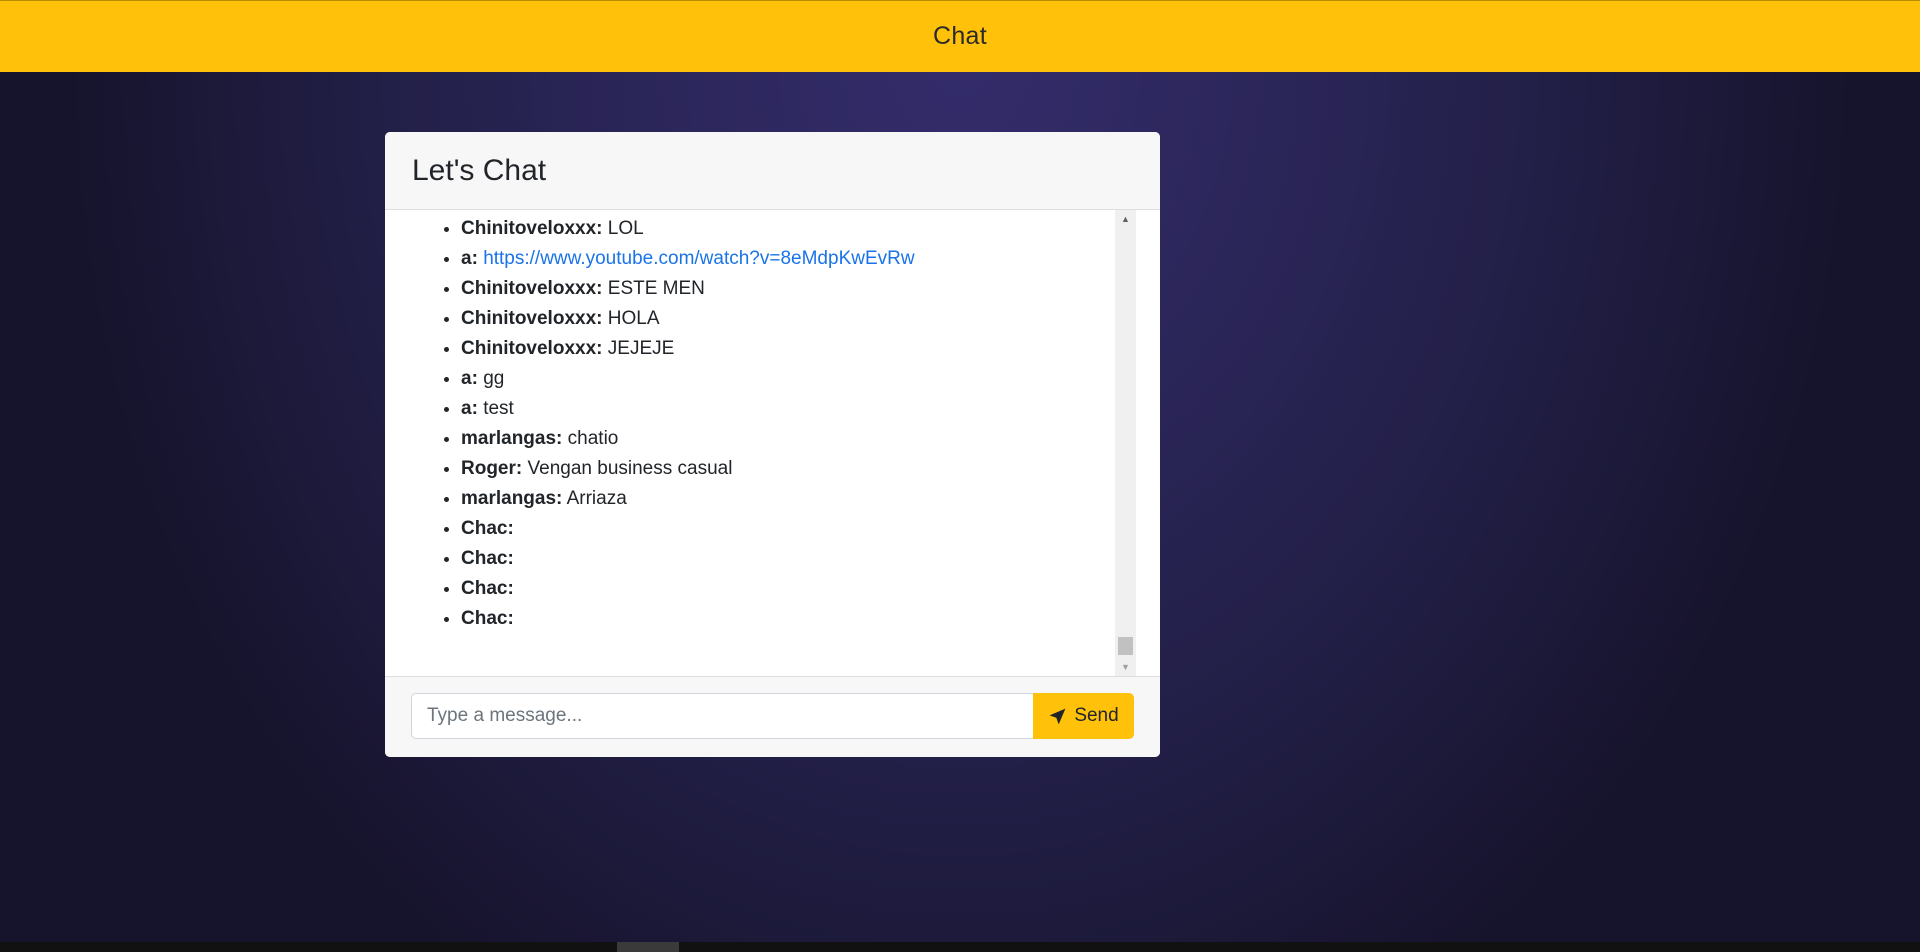  I want to click on message-item: marlangas: chatio, so click(788, 439).